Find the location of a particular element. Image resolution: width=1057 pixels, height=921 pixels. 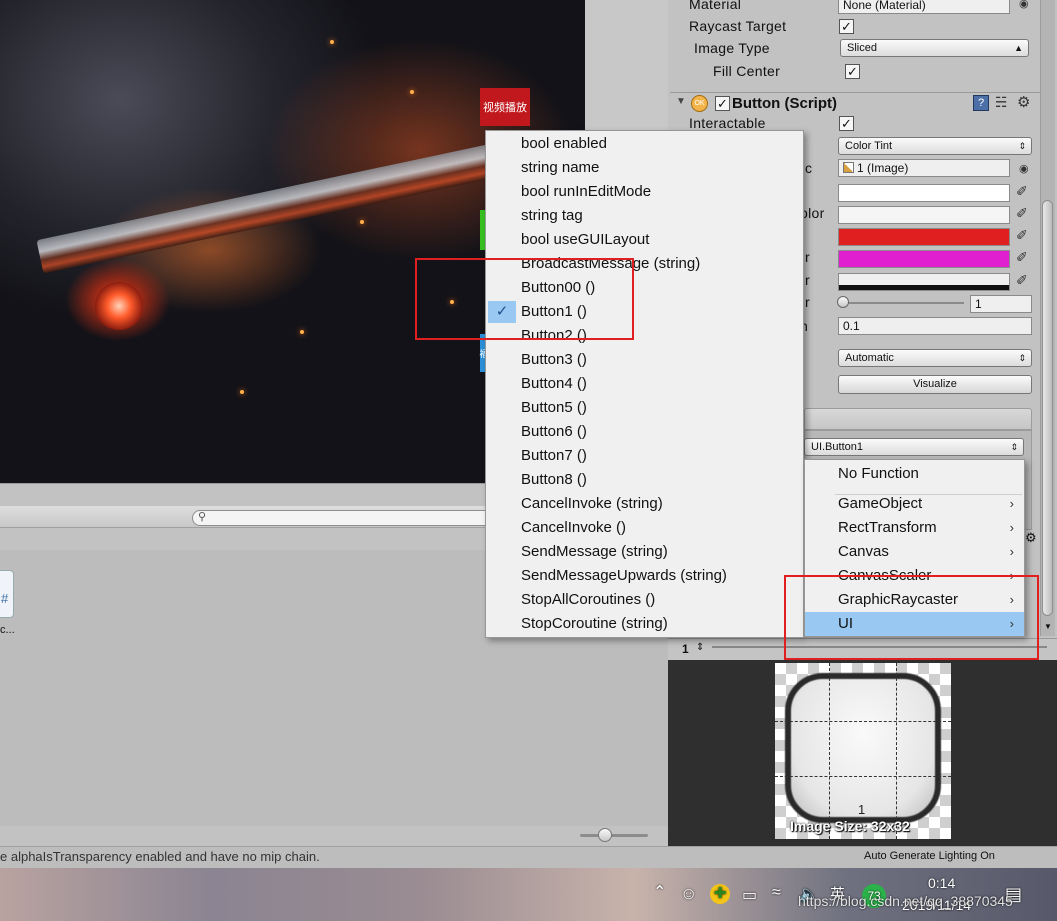

csharp-file-icon: # is located at coordinates (7, 594).